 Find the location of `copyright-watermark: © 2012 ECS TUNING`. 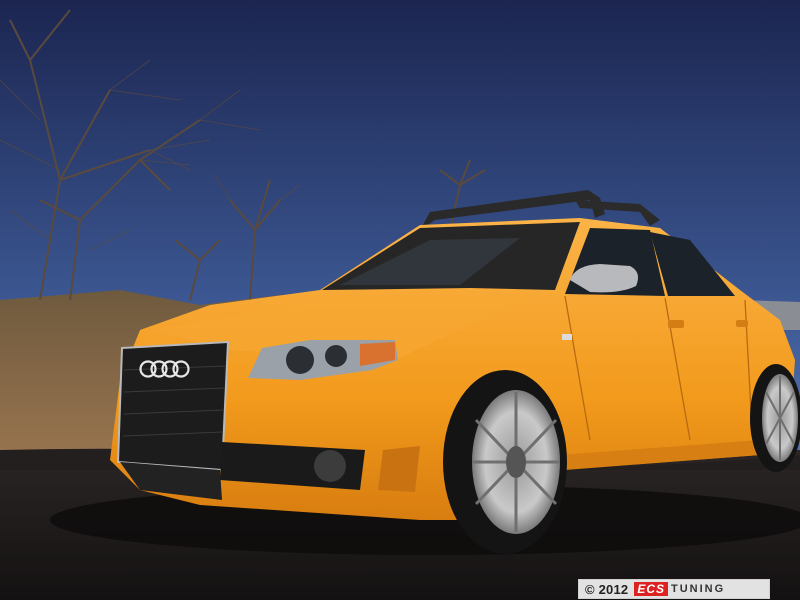

copyright-watermark: © 2012 ECS TUNING is located at coordinates (674, 589).